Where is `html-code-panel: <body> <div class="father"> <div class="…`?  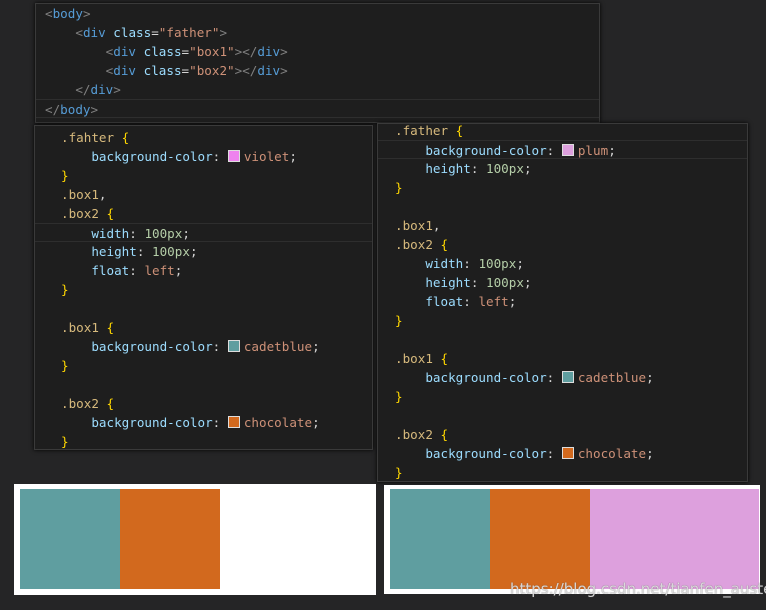
html-code-panel: <body> <div class="father"> <div class="… is located at coordinates (317, 63).